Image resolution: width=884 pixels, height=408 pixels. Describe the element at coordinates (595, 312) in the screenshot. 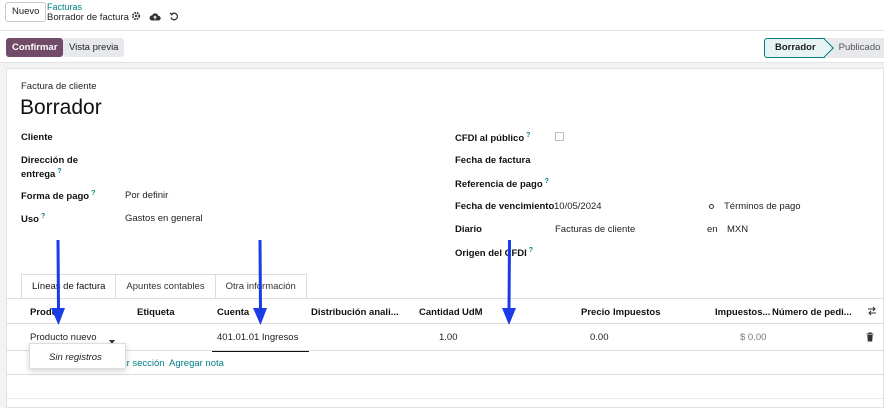

I see `col-precio: Precio` at that location.